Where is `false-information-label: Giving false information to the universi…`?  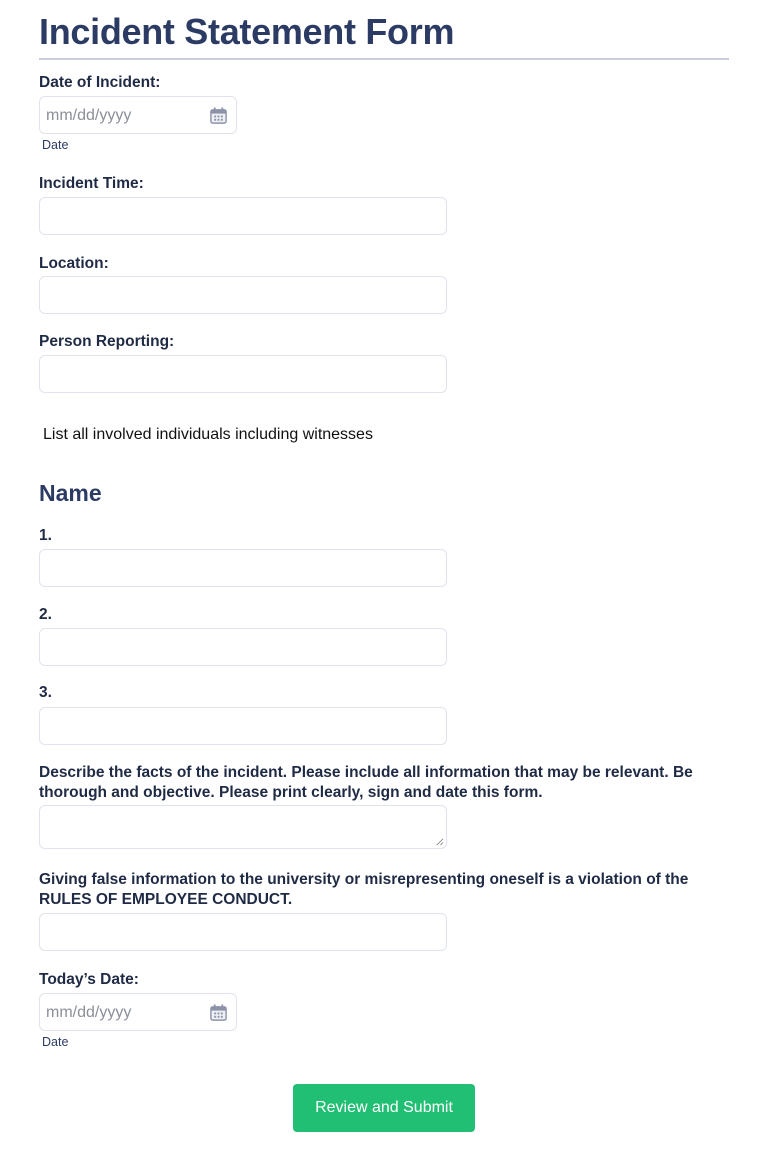 false-information-label: Giving false information to the universi… is located at coordinates (364, 889).